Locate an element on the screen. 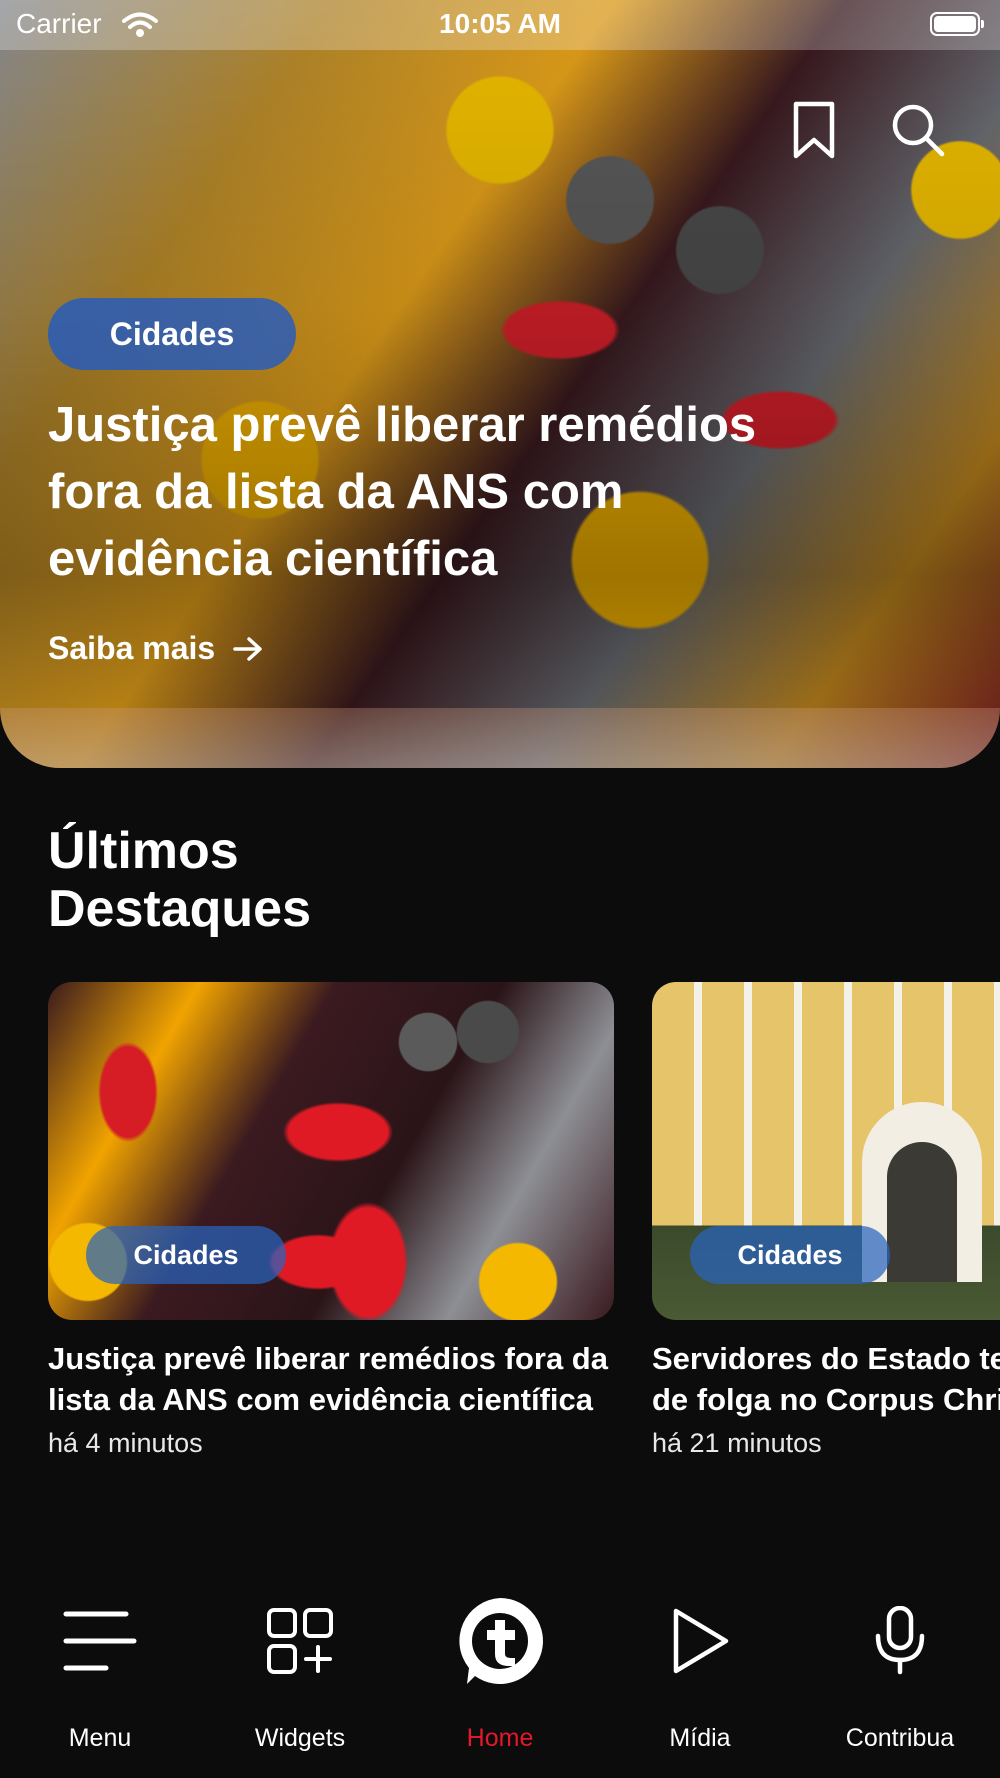  saiba-mais-link: Saiba mais is located at coordinates (155, 648).